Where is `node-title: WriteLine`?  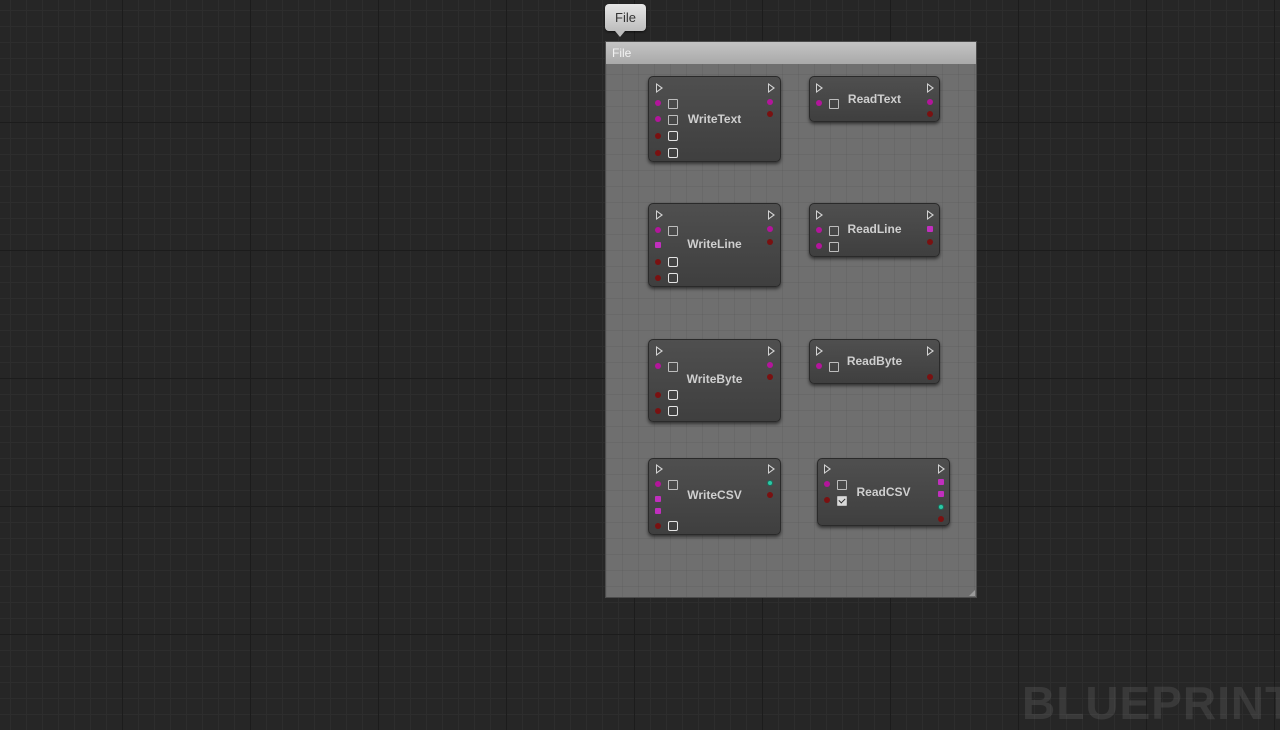
node-title: WriteLine is located at coordinates (714, 244).